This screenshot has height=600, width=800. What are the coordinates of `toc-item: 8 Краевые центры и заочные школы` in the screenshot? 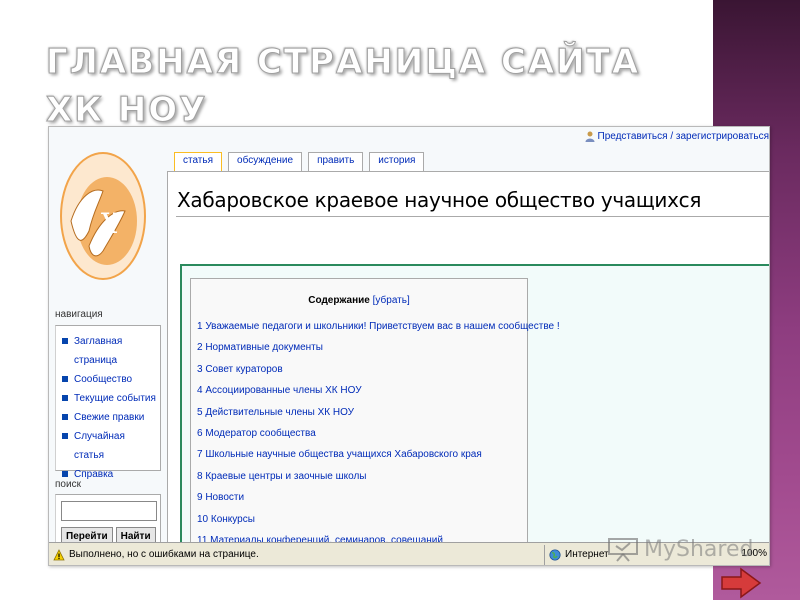 It's located at (359, 476).